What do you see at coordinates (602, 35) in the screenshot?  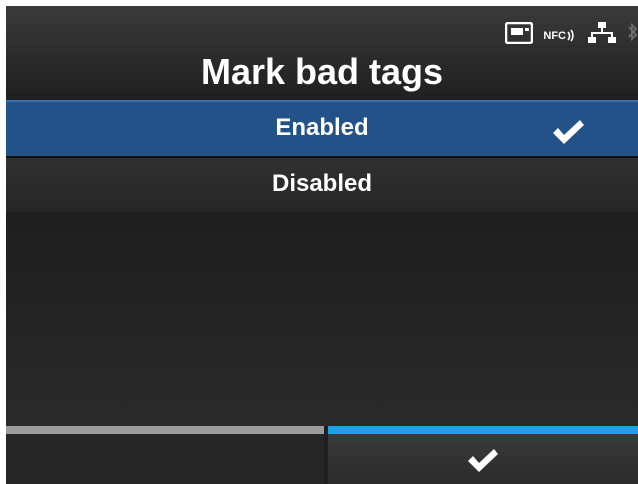 I see `network-icon` at bounding box center [602, 35].